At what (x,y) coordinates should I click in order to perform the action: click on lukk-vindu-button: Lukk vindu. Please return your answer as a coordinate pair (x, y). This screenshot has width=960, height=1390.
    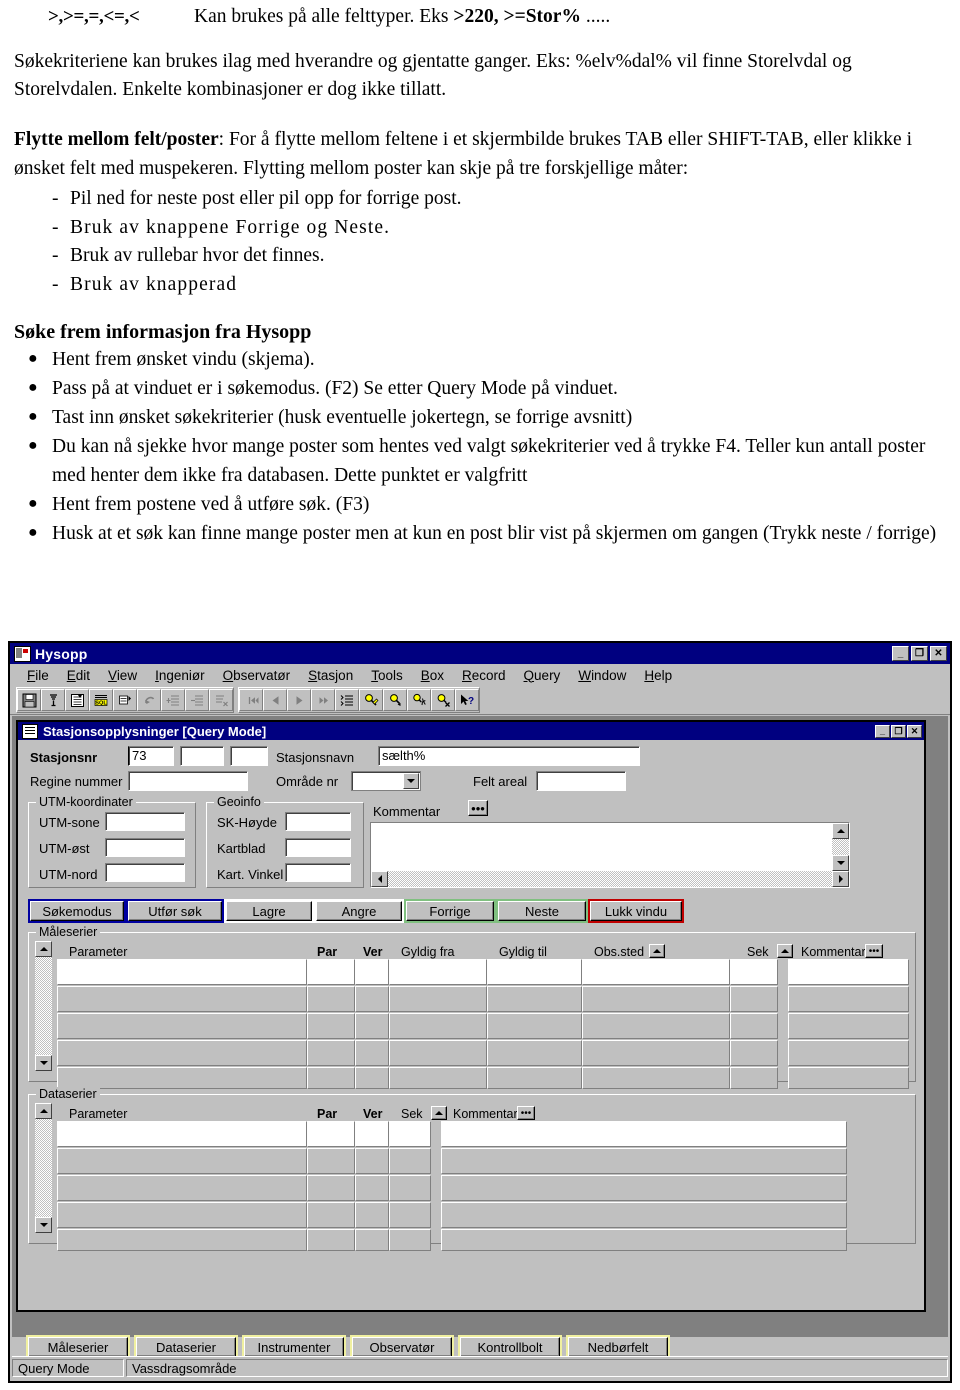
    Looking at the image, I should click on (636, 911).